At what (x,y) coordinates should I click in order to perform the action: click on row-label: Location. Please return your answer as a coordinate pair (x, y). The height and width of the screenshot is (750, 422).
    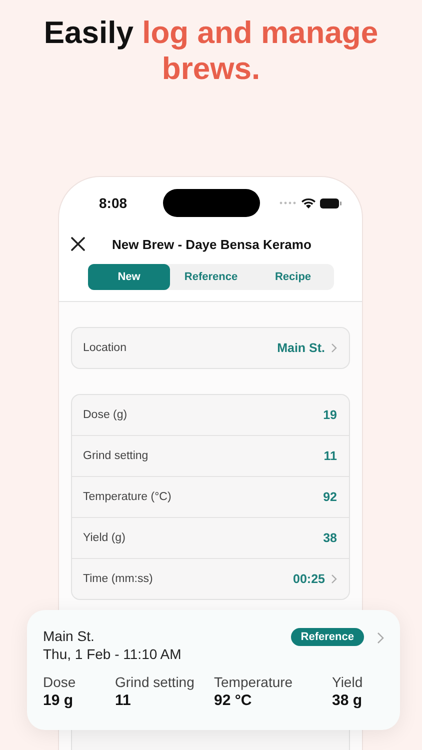
    Looking at the image, I should click on (104, 348).